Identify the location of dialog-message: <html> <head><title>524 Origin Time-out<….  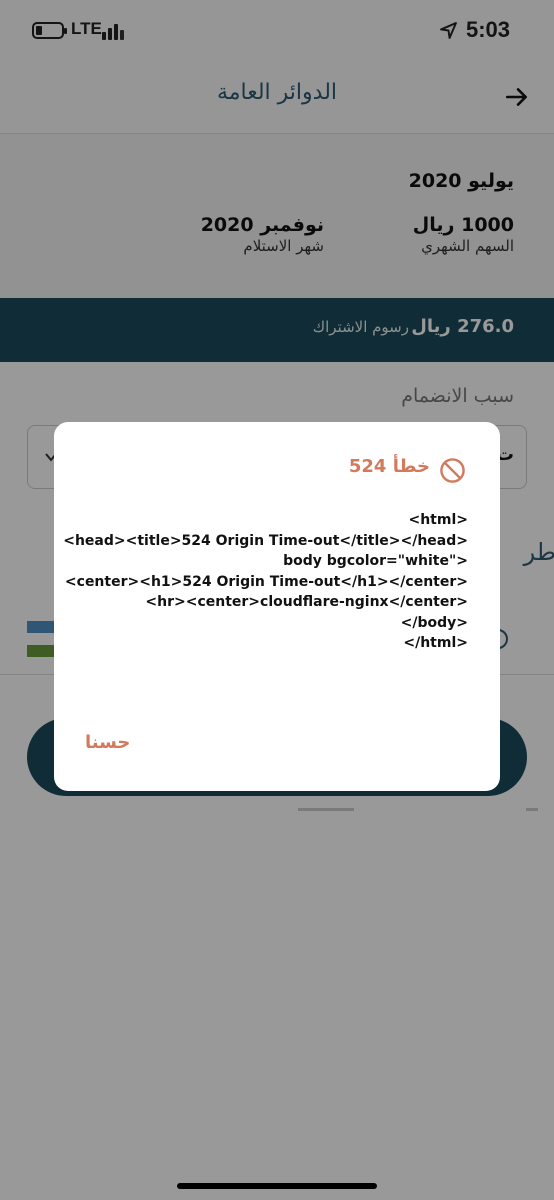
(265, 582).